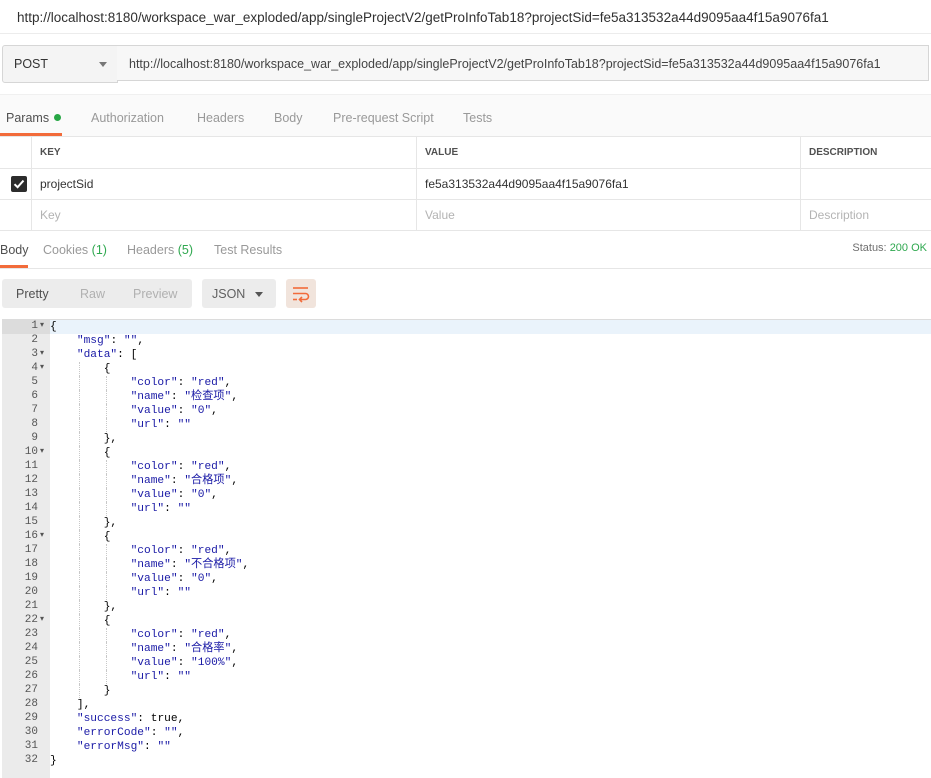 This screenshot has width=931, height=778. What do you see at coordinates (223, 215) in the screenshot?
I see `new-key-input: Key` at bounding box center [223, 215].